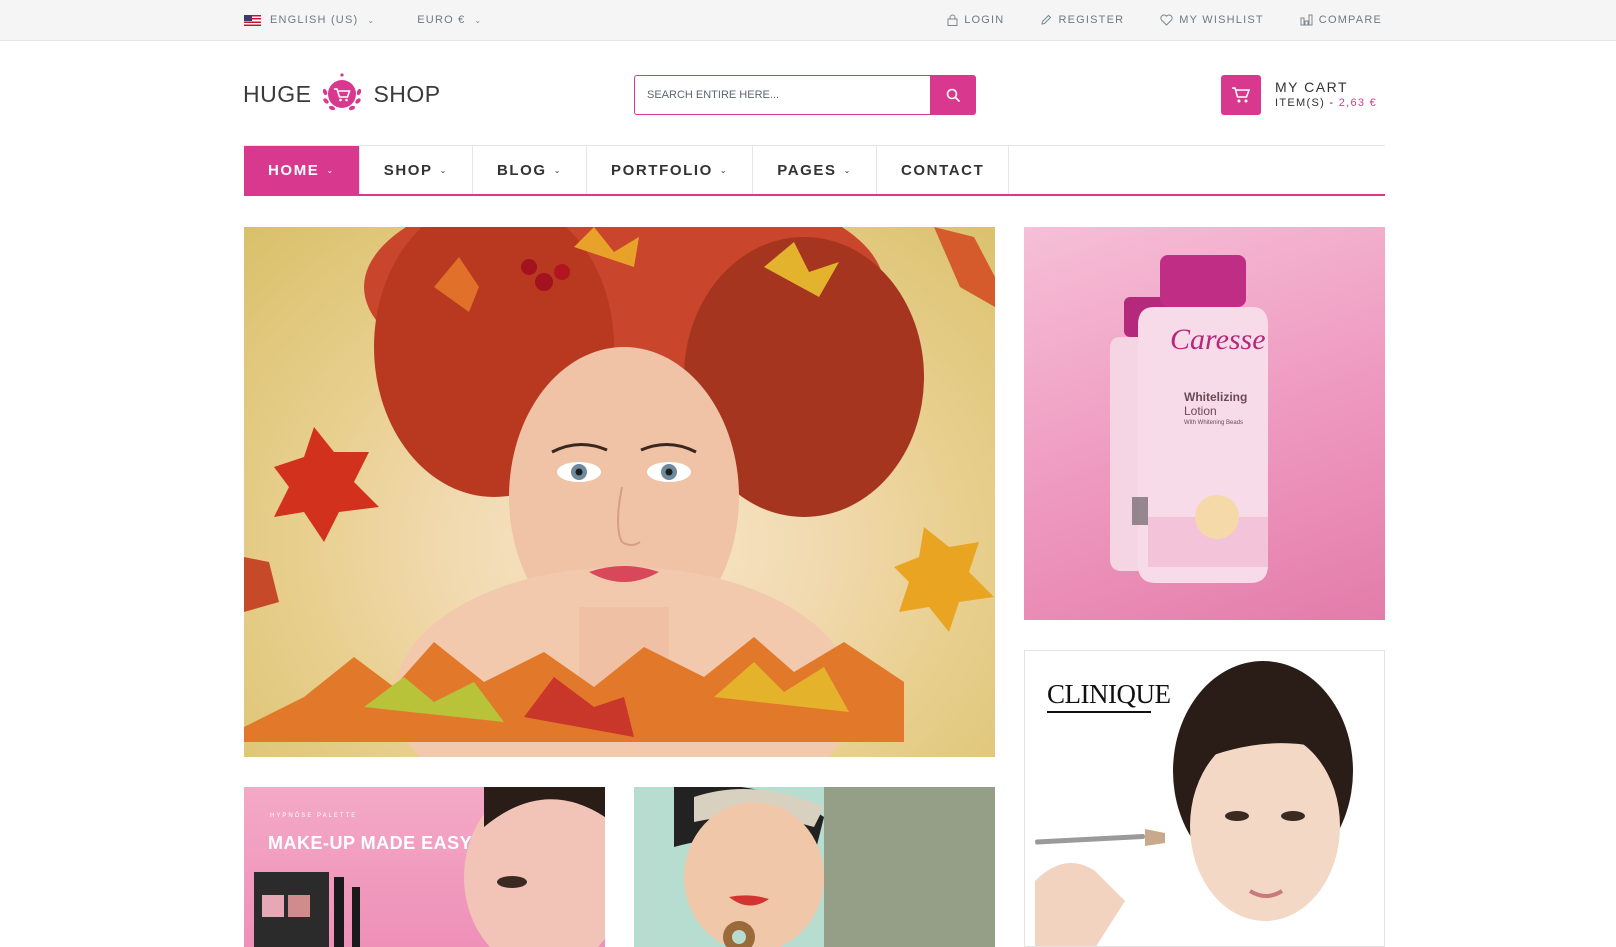 The image size is (1616, 947). Describe the element at coordinates (521, 170) in the screenshot. I see `nav-label: BLOG` at that location.